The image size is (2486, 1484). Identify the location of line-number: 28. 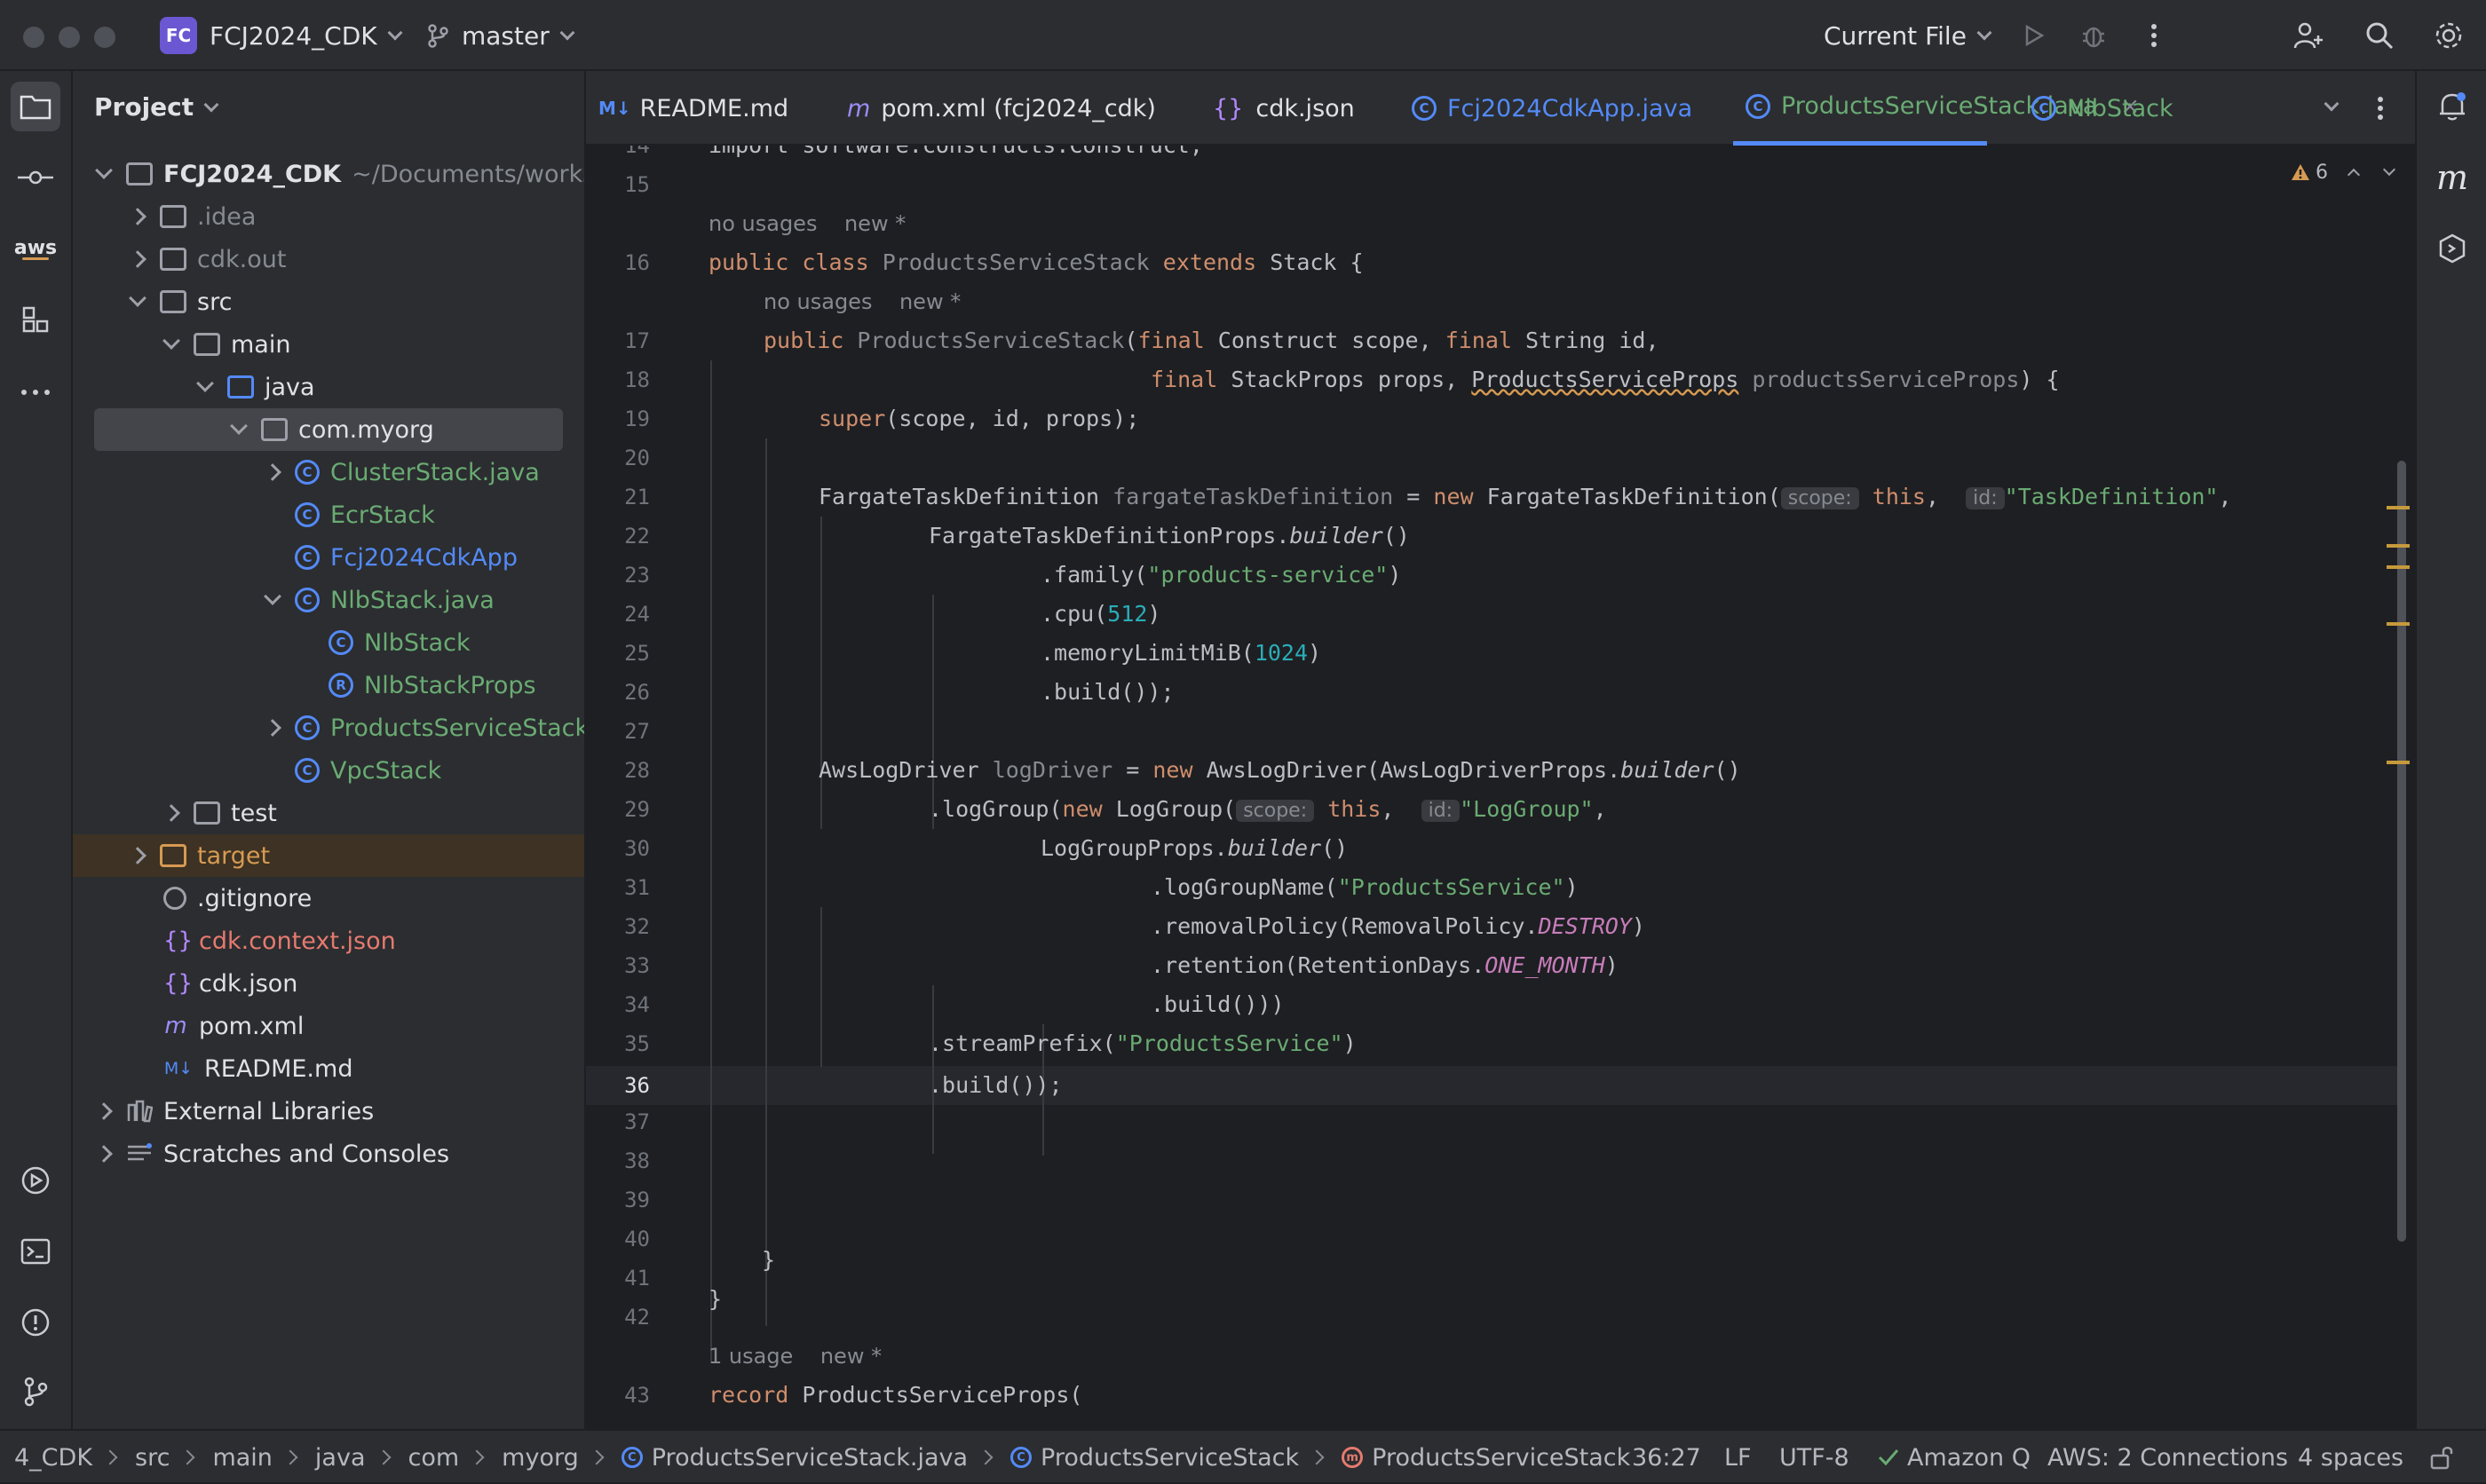
(637, 771).